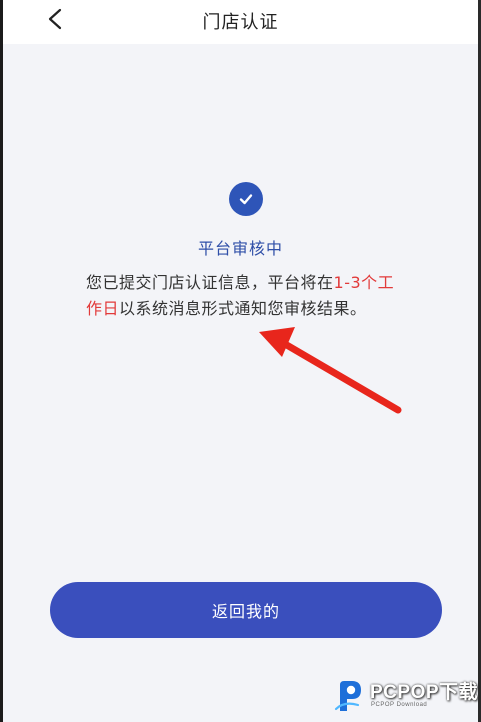 Image resolution: width=481 pixels, height=722 pixels. I want to click on message-text-end: 以系统消息形式通知您审核结果。, so click(243, 308).